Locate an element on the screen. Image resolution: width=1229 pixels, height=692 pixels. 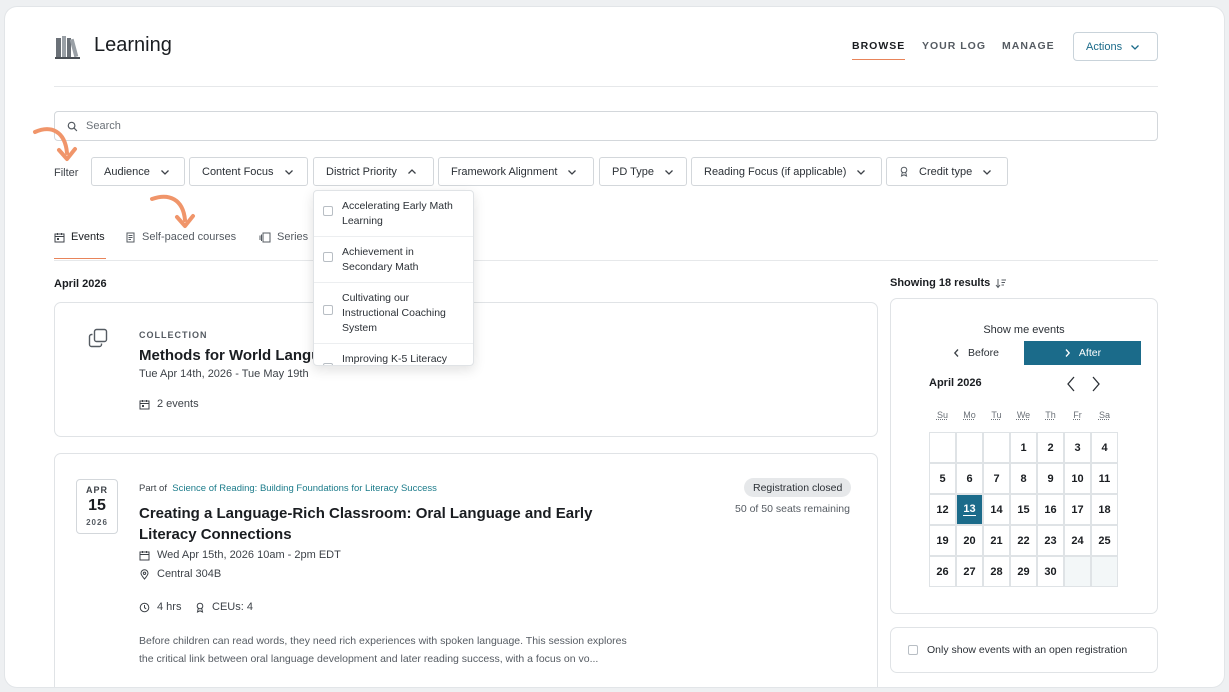
before-label: Before is located at coordinates (983, 353).